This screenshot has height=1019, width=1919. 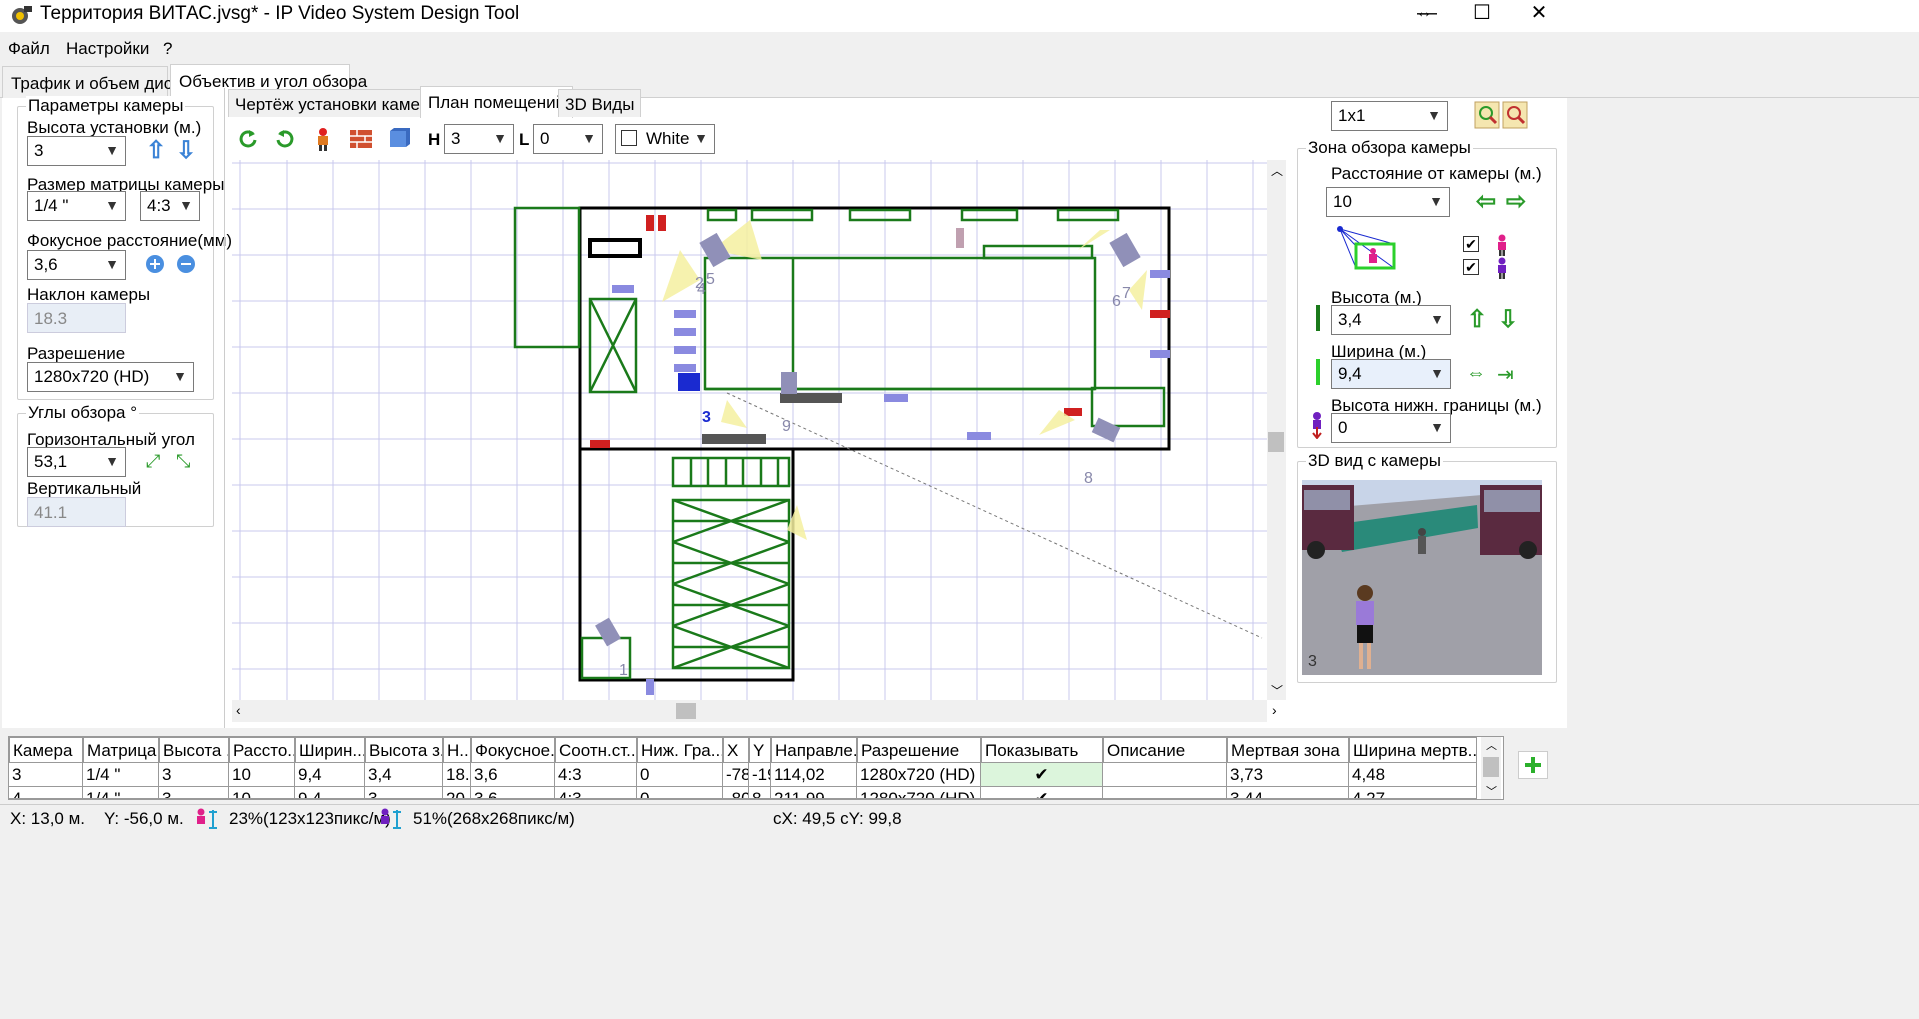 I want to click on column-header: Разрешение, so click(x=919, y=750).